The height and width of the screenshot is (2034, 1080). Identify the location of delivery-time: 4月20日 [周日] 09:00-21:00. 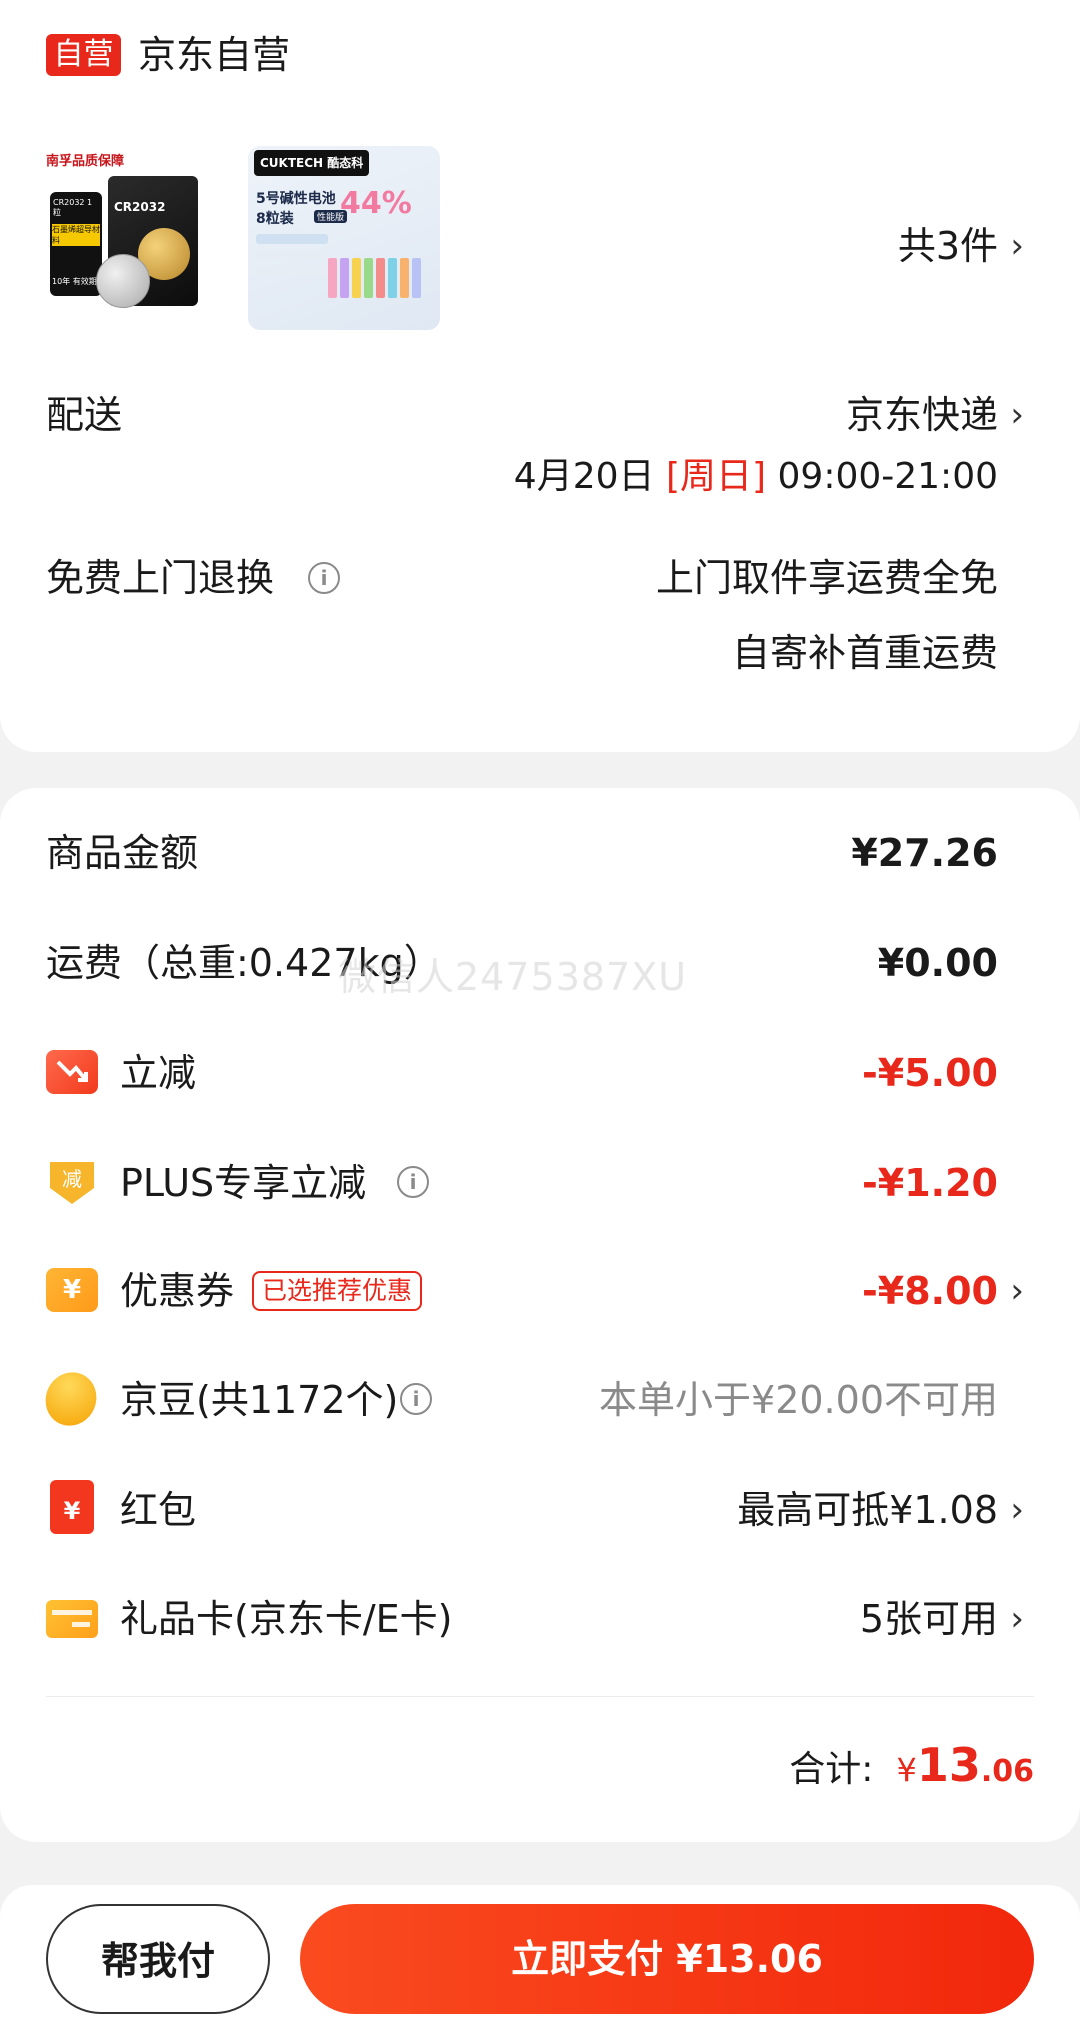
(756, 477).